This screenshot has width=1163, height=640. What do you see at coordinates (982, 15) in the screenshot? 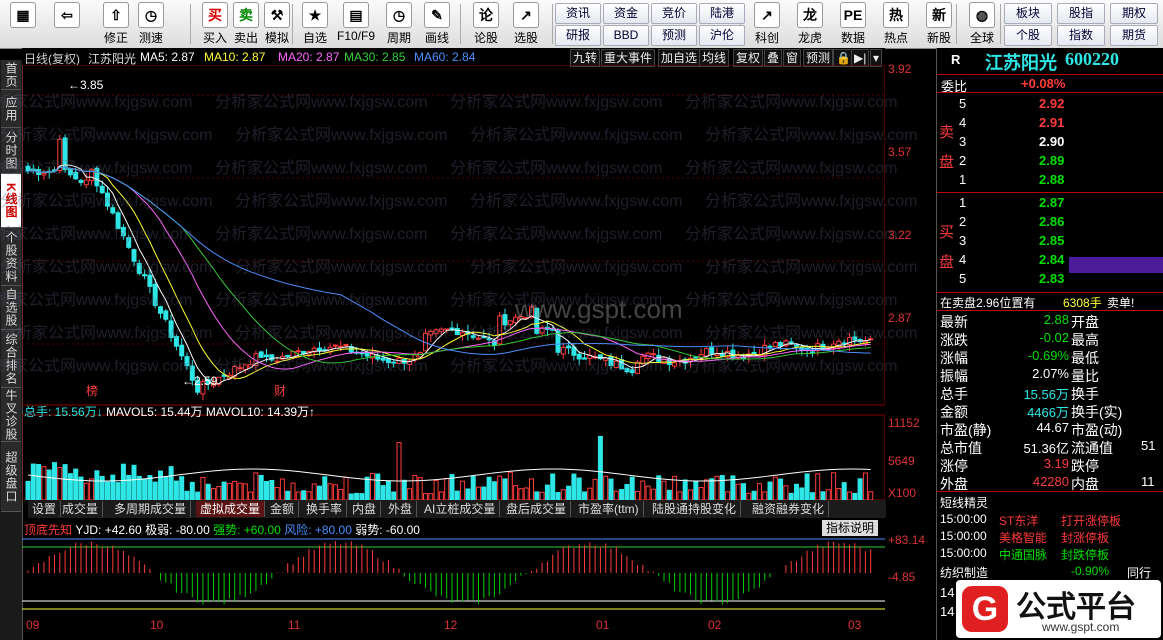
I see `globe-icon: ◍` at bounding box center [982, 15].